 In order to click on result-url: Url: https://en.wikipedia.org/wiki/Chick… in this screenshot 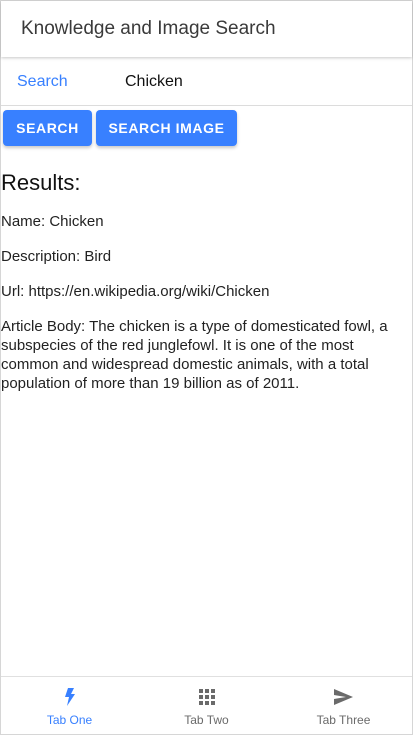, I will do `click(135, 291)`.